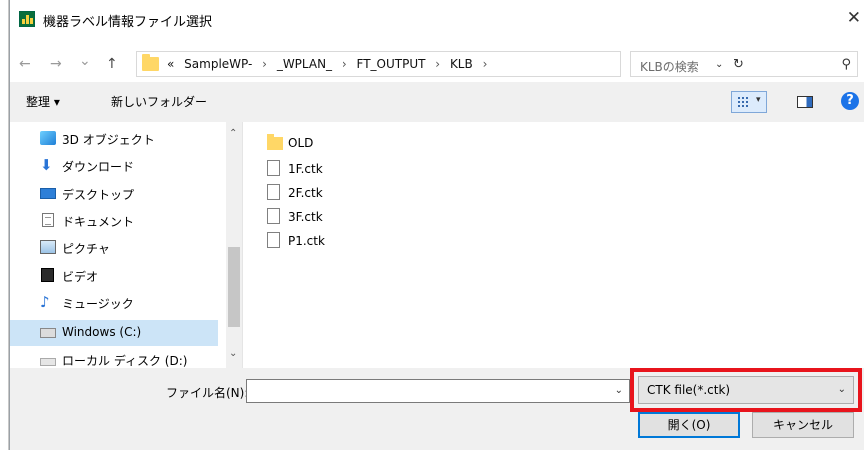 This screenshot has width=864, height=450. I want to click on background-window-edge, so click(4, 225).